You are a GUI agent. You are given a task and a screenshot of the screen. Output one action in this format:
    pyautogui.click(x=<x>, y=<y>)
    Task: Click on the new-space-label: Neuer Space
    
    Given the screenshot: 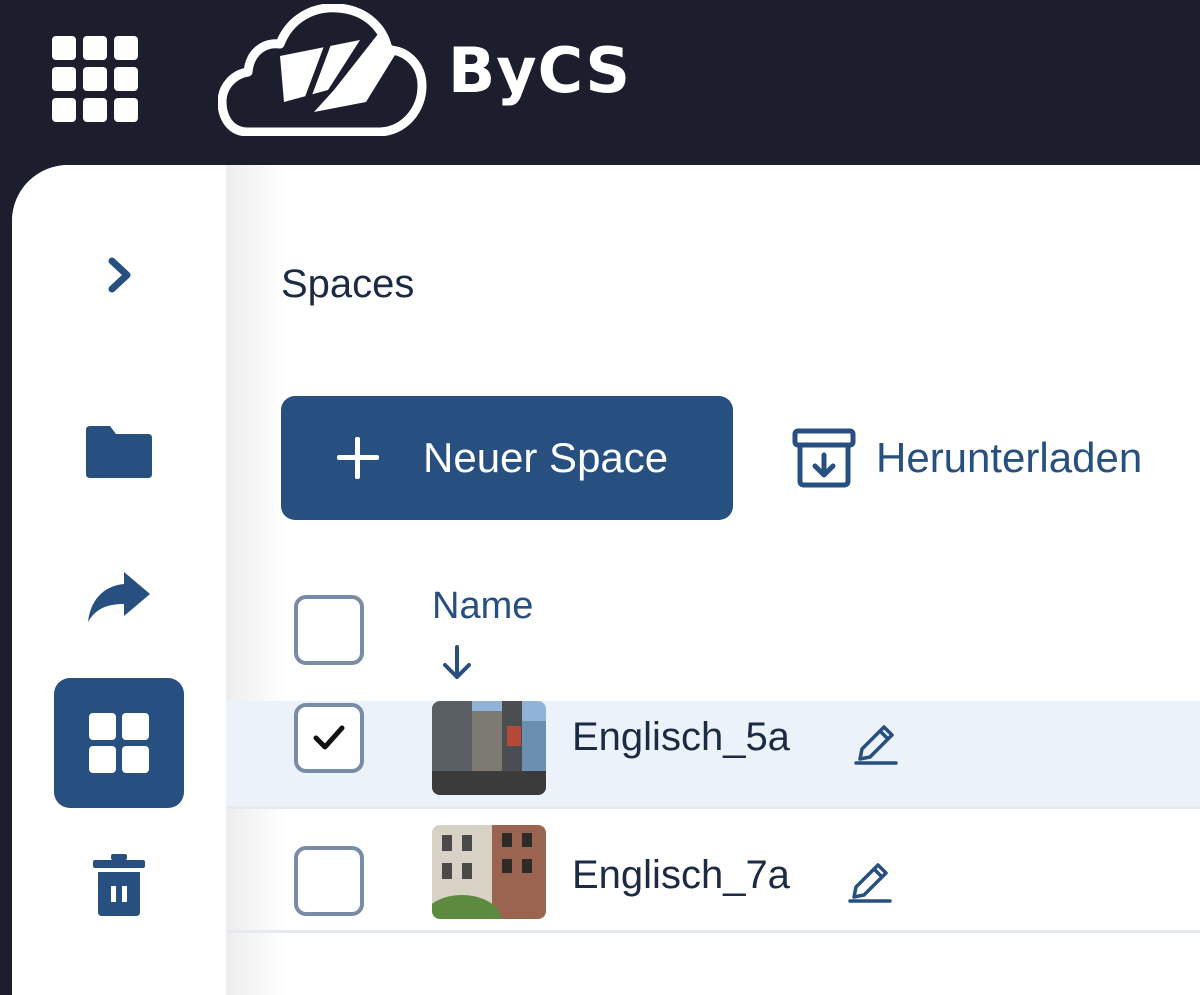 What is the action you would take?
    pyautogui.click(x=546, y=457)
    